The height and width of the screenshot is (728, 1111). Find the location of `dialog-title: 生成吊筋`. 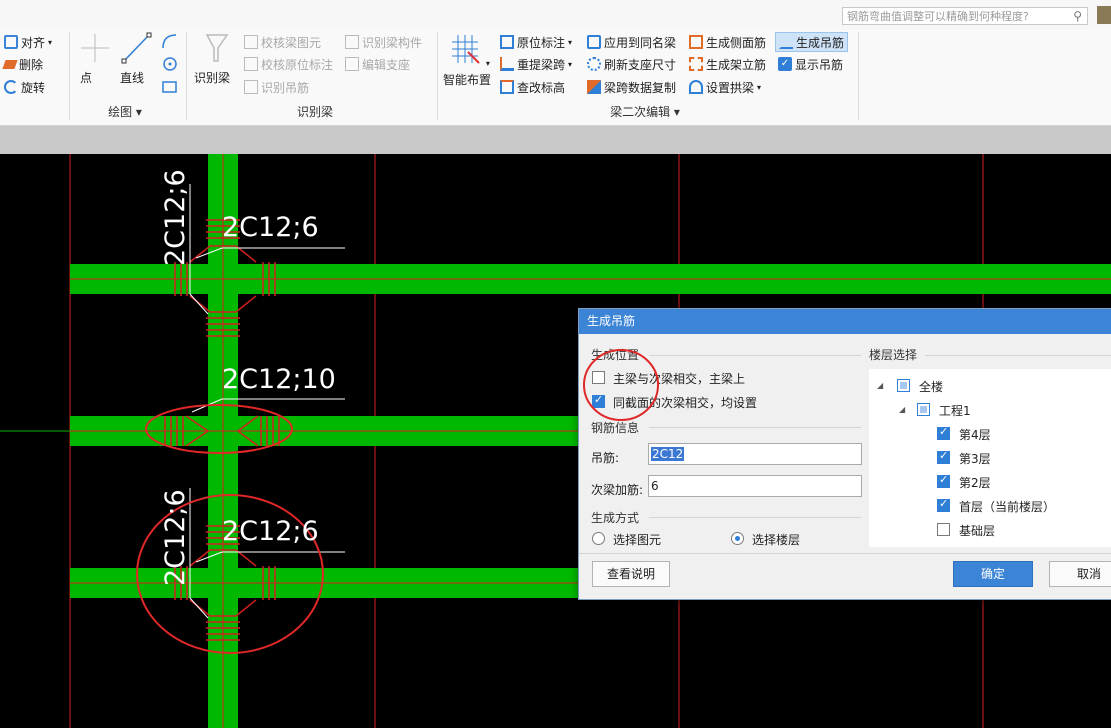

dialog-title: 生成吊筋 is located at coordinates (845, 321).